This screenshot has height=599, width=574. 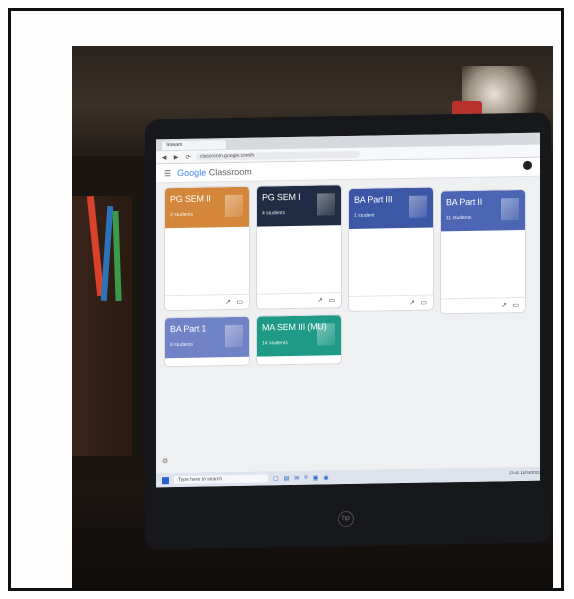 I want to click on class-student-count: 11 students, so click(x=459, y=218).